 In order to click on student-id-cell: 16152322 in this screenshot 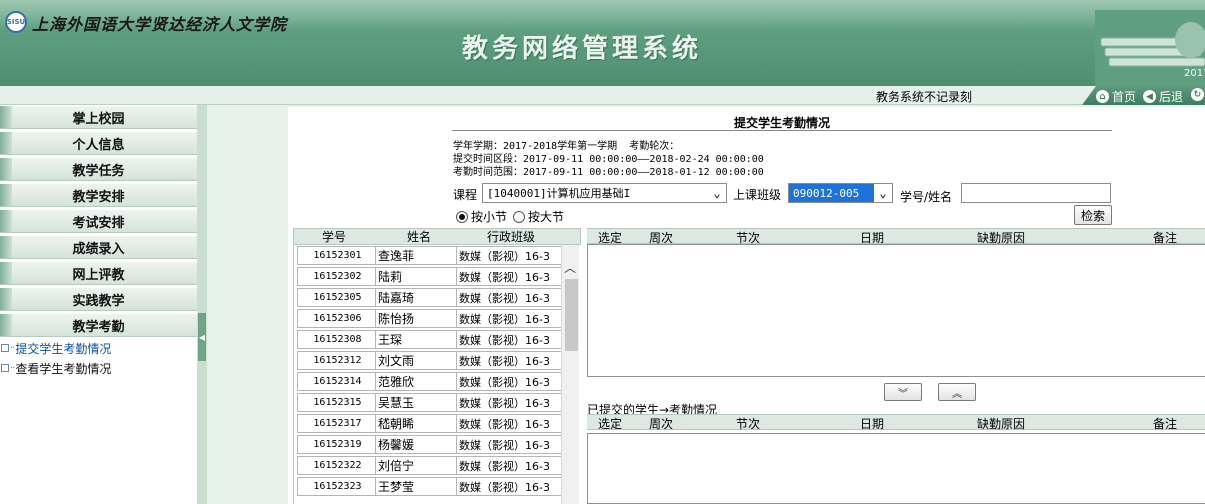, I will do `click(336, 465)`.